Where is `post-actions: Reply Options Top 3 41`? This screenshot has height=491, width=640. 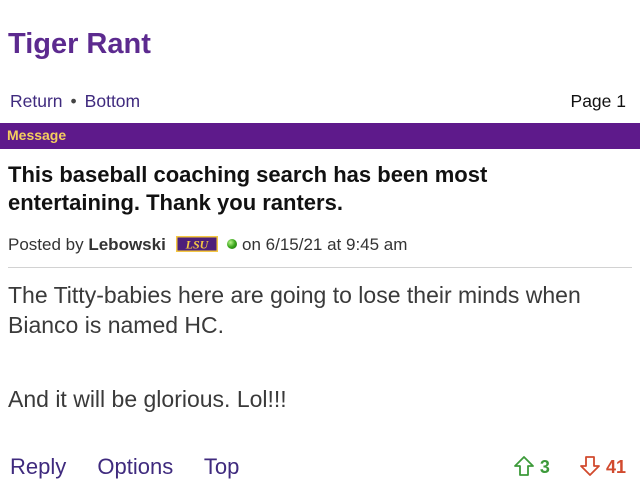
post-actions: Reply Options Top 3 41 is located at coordinates (318, 467).